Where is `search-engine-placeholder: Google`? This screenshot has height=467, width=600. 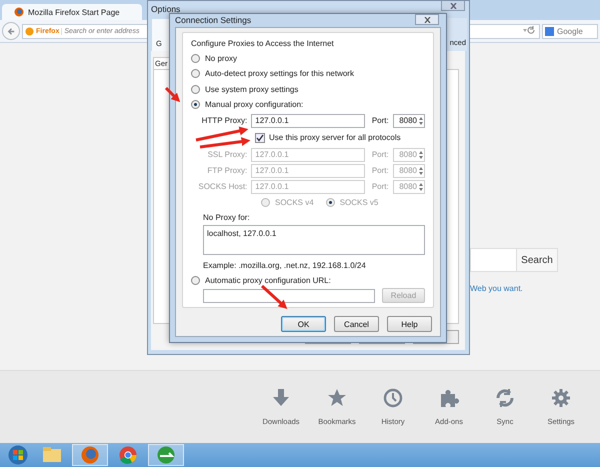 search-engine-placeholder: Google is located at coordinates (570, 31).